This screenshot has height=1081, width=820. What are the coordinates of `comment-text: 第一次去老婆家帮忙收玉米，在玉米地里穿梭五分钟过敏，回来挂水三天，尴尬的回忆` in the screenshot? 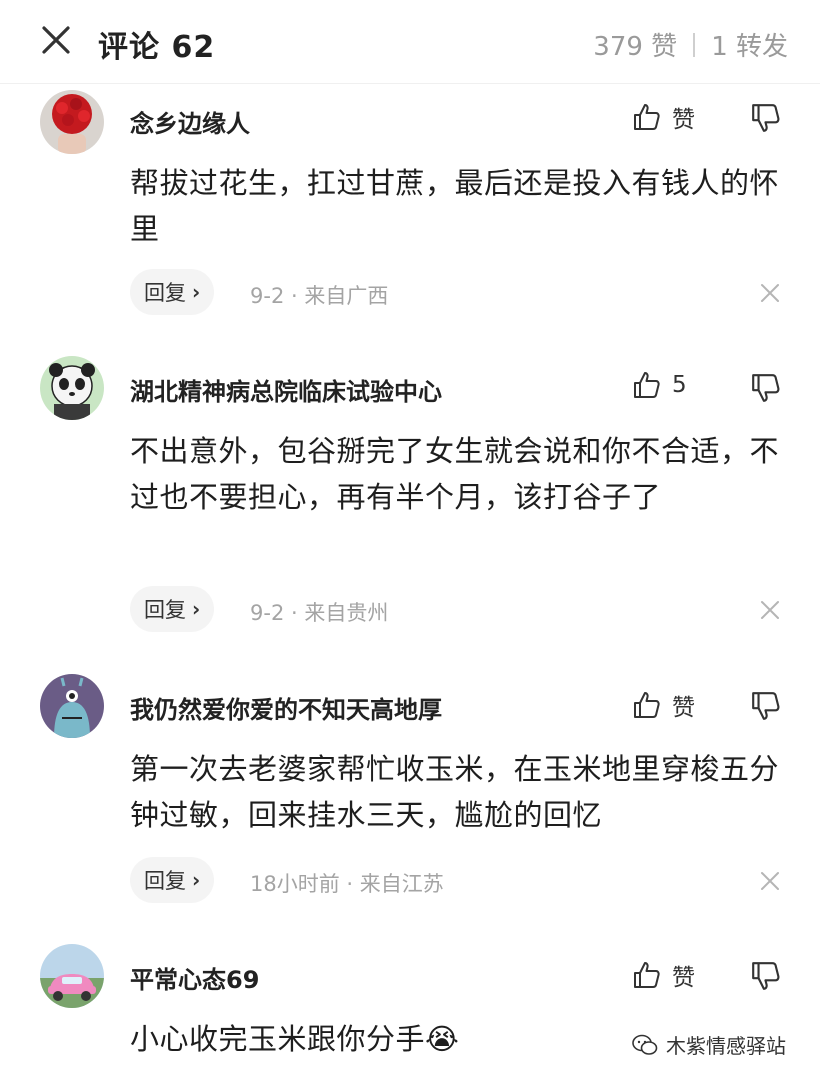 It's located at (455, 792).